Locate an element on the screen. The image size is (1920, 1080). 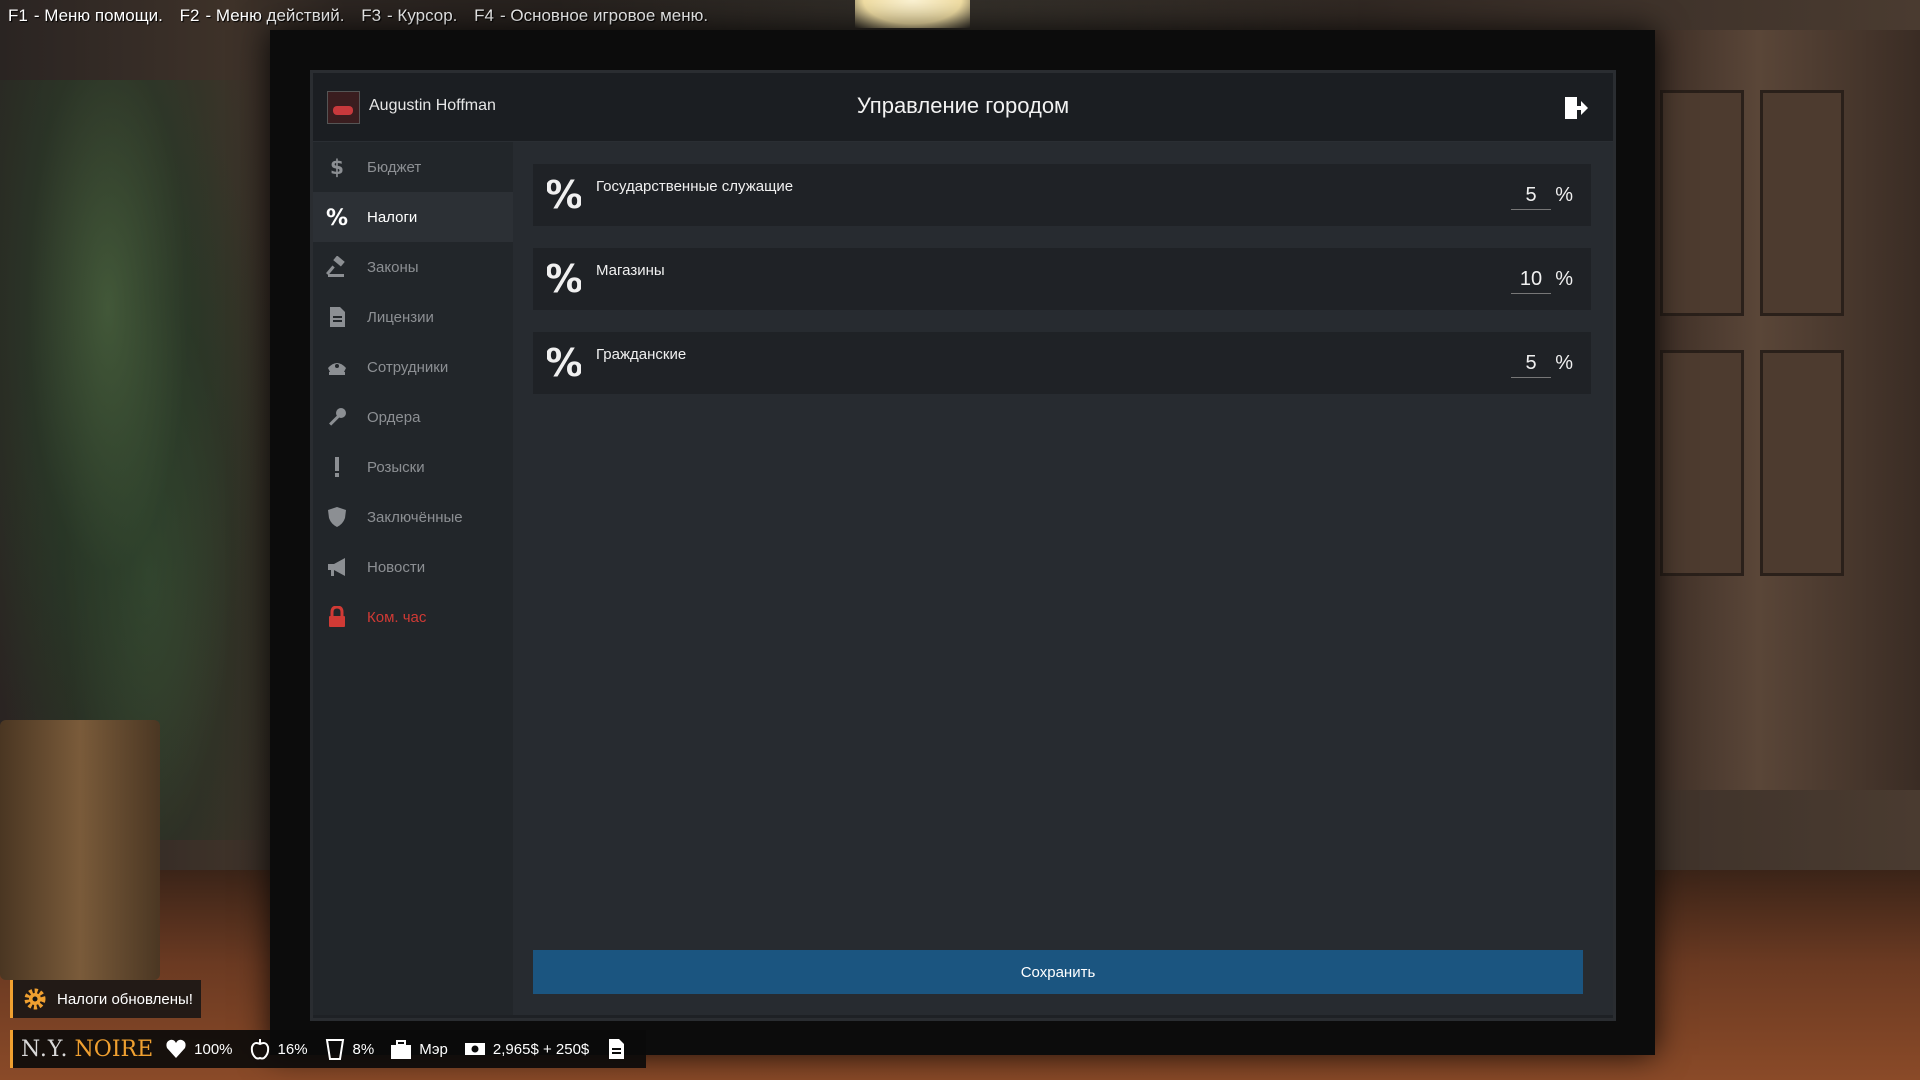
sidebar-item-warrants: Ордера is located at coordinates (413, 417).